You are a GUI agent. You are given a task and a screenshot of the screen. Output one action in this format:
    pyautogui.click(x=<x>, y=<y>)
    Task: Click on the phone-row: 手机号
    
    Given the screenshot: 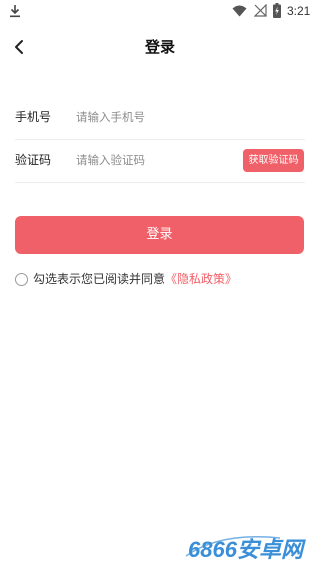 What is the action you would take?
    pyautogui.click(x=160, y=118)
    